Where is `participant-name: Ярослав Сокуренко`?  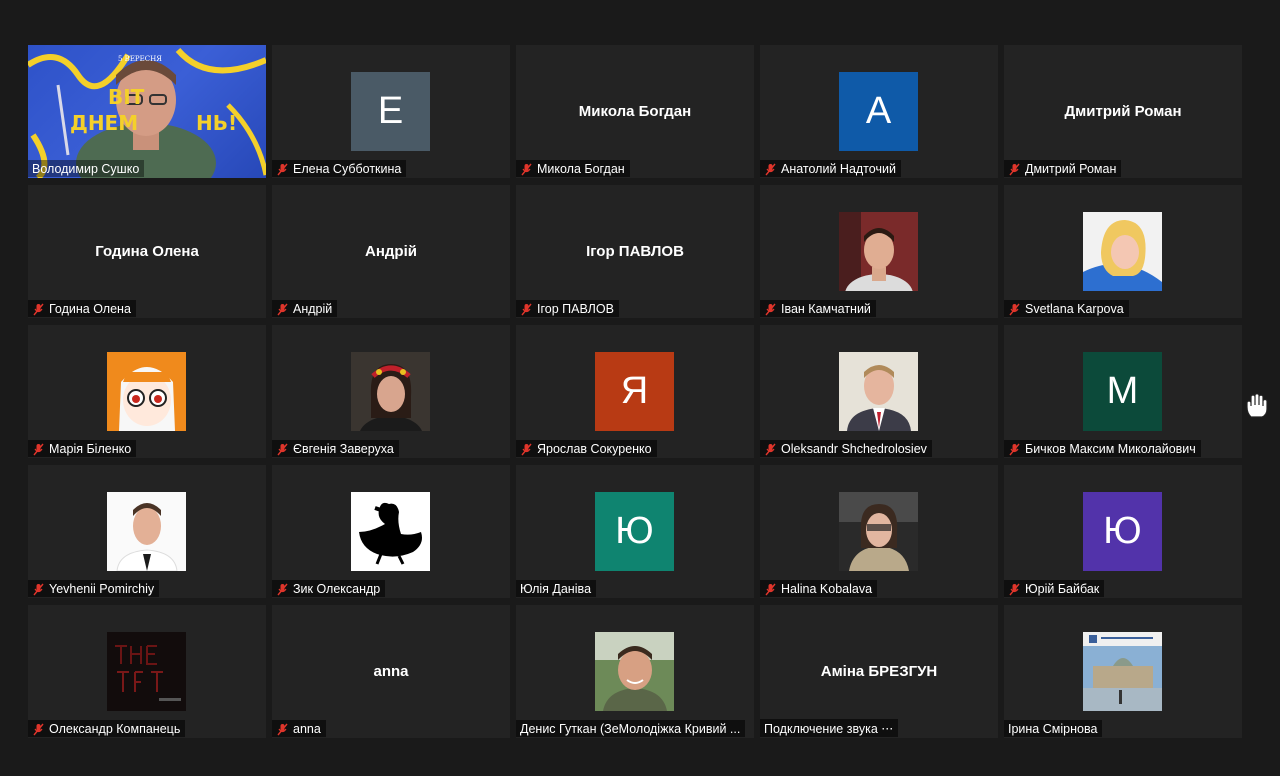
participant-name: Ярослав Сокуренко is located at coordinates (594, 449).